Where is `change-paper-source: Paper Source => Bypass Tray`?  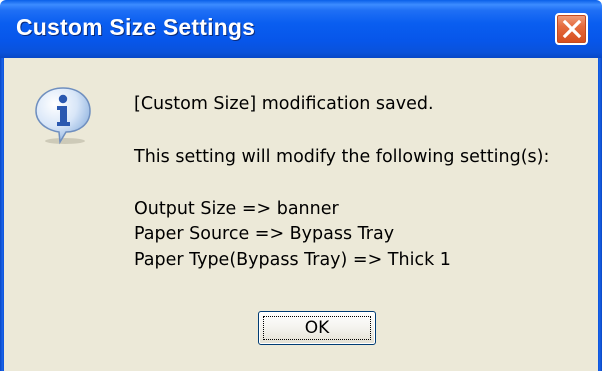
change-paper-source: Paper Source => Bypass Tray is located at coordinates (264, 234).